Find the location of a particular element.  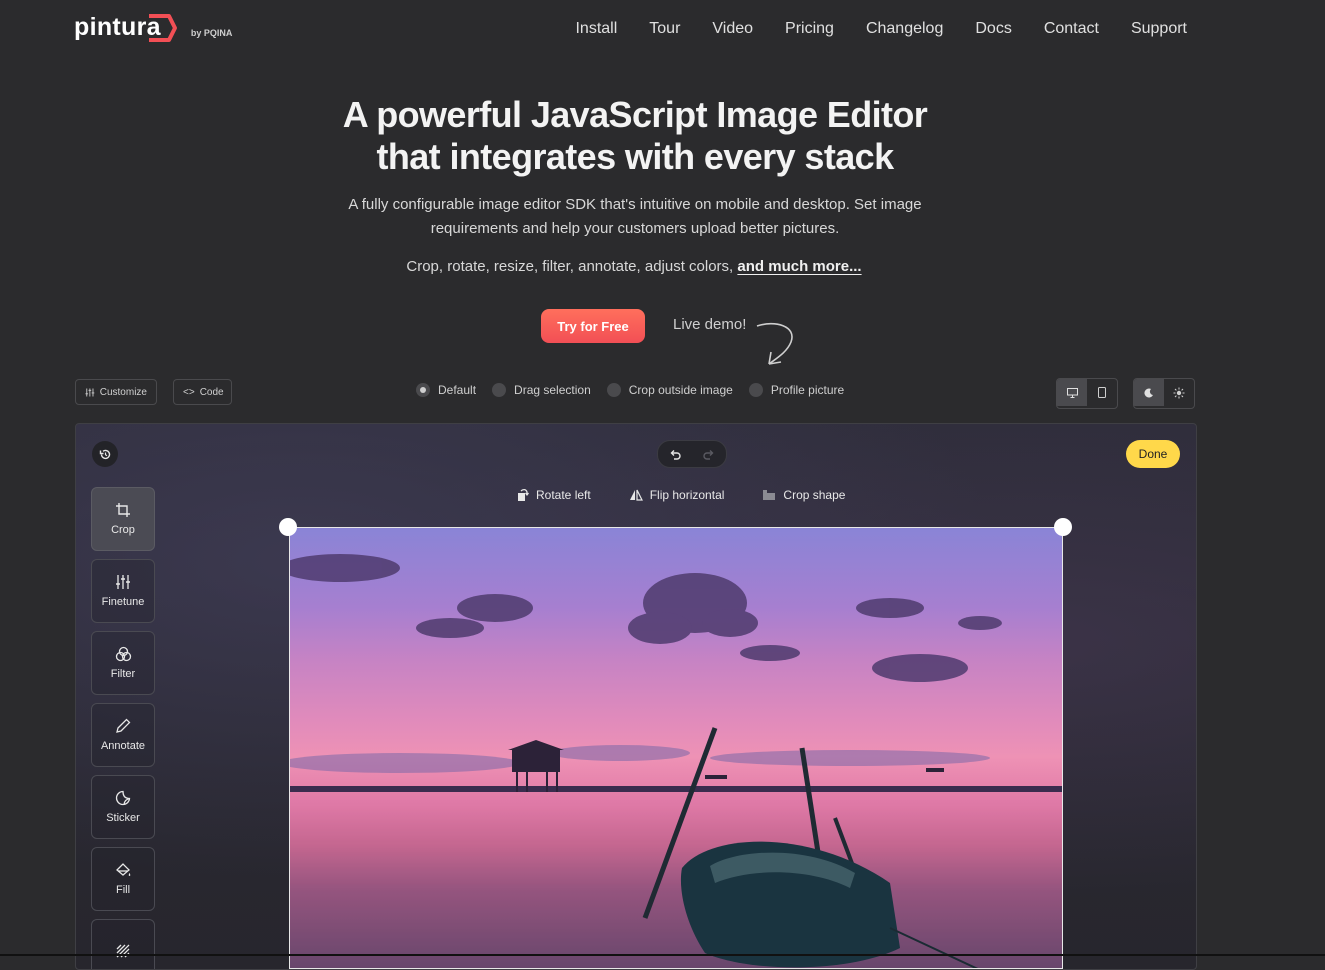

tool-sticker: Sticker is located at coordinates (123, 807).